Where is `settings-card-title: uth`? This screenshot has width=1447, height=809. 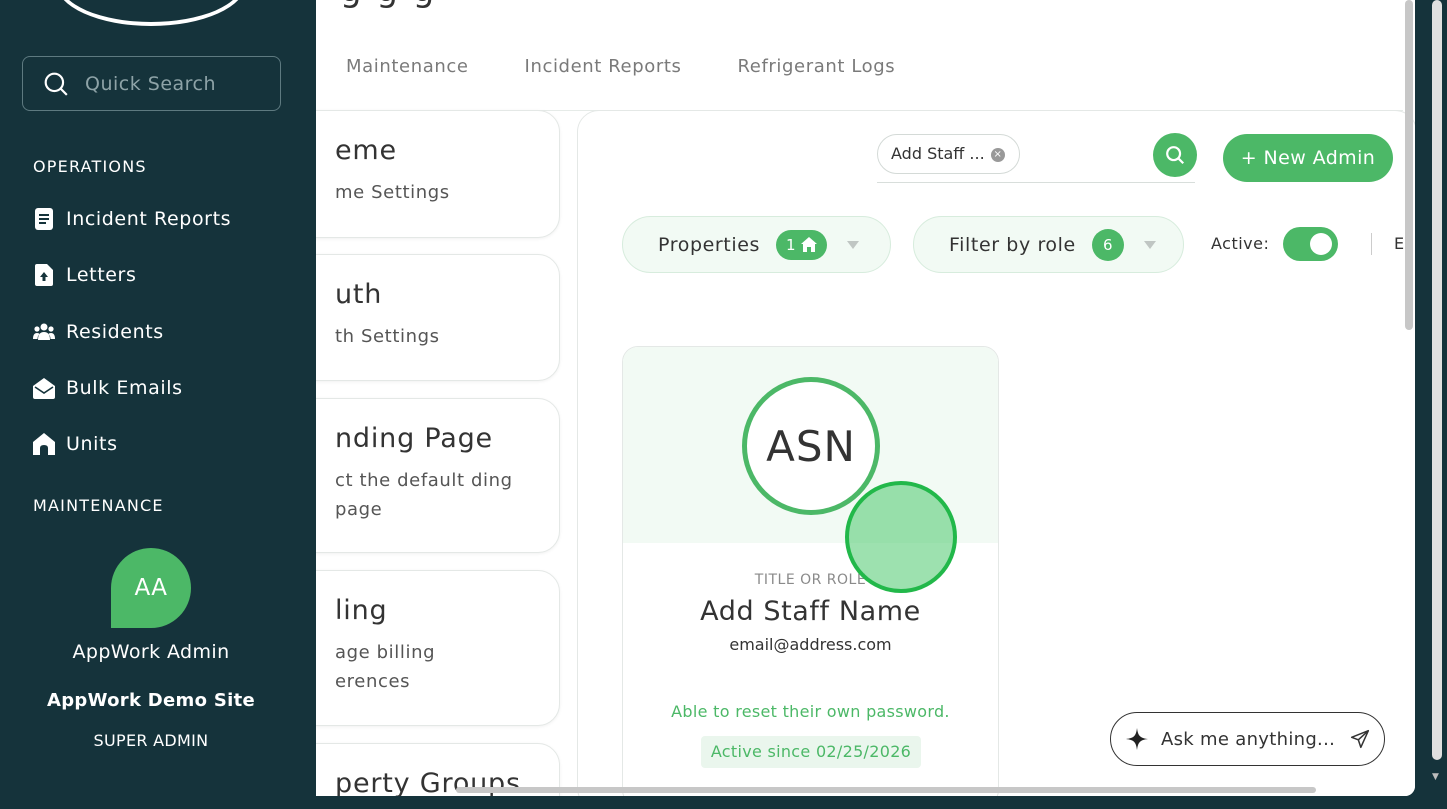
settings-card-title: uth is located at coordinates (359, 294).